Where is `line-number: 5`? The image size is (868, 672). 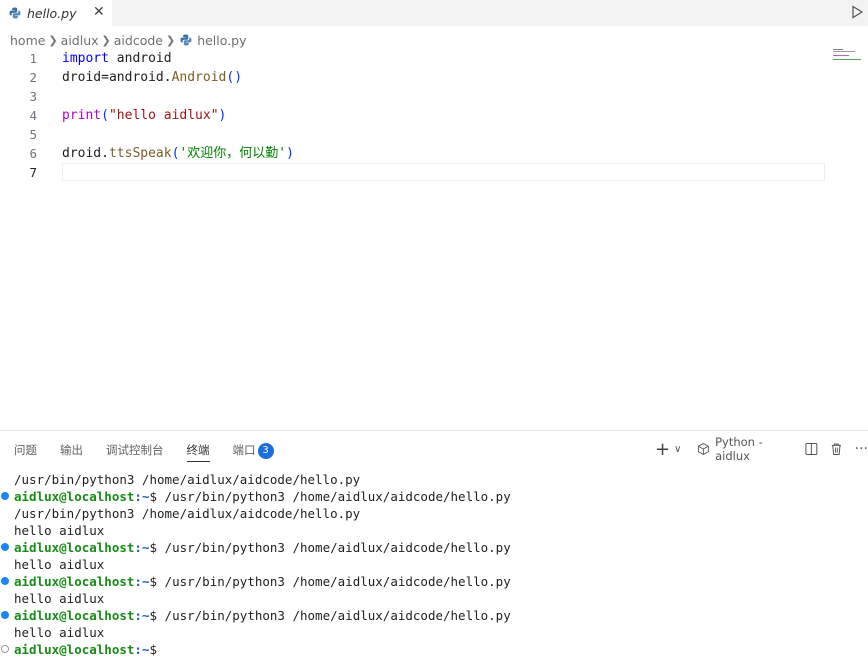
line-number: 5 is located at coordinates (33, 134).